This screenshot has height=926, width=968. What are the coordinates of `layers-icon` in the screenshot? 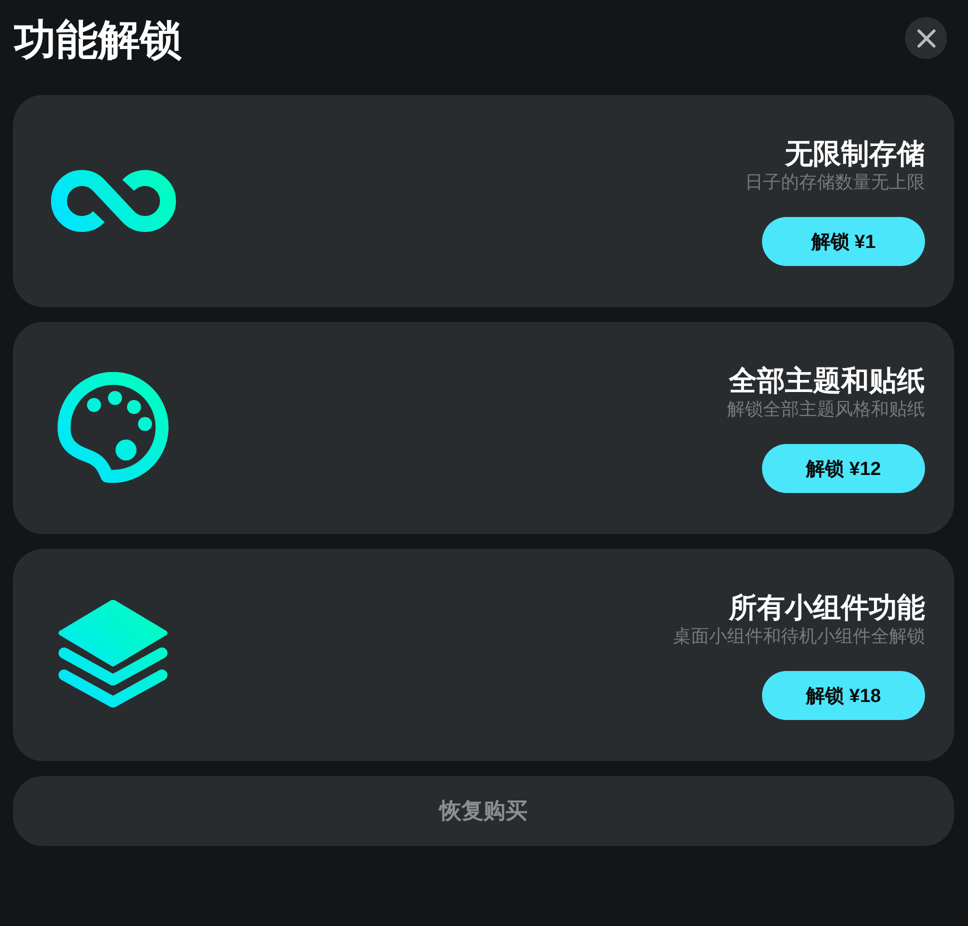 It's located at (113, 655).